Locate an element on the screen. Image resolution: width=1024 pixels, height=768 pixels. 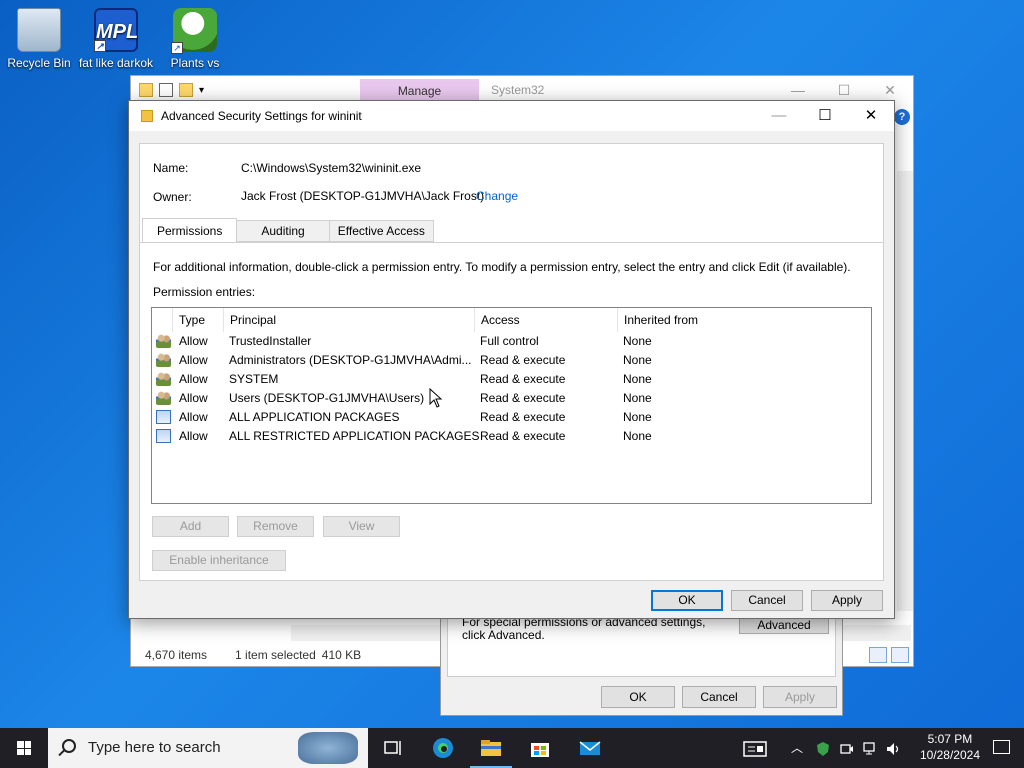
properties-apply-button: Apply is located at coordinates (800, 697).